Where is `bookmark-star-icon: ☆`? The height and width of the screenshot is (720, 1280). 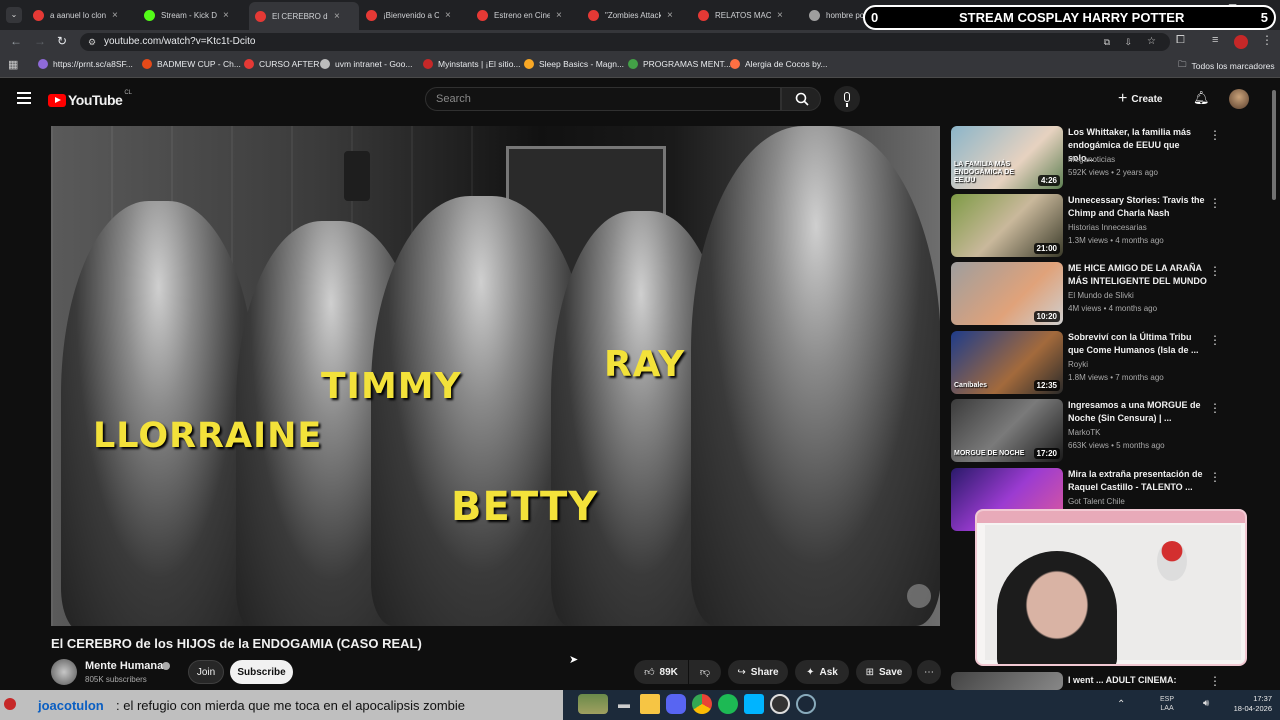
bookmark-star-icon: ☆ is located at coordinates (1151, 42).